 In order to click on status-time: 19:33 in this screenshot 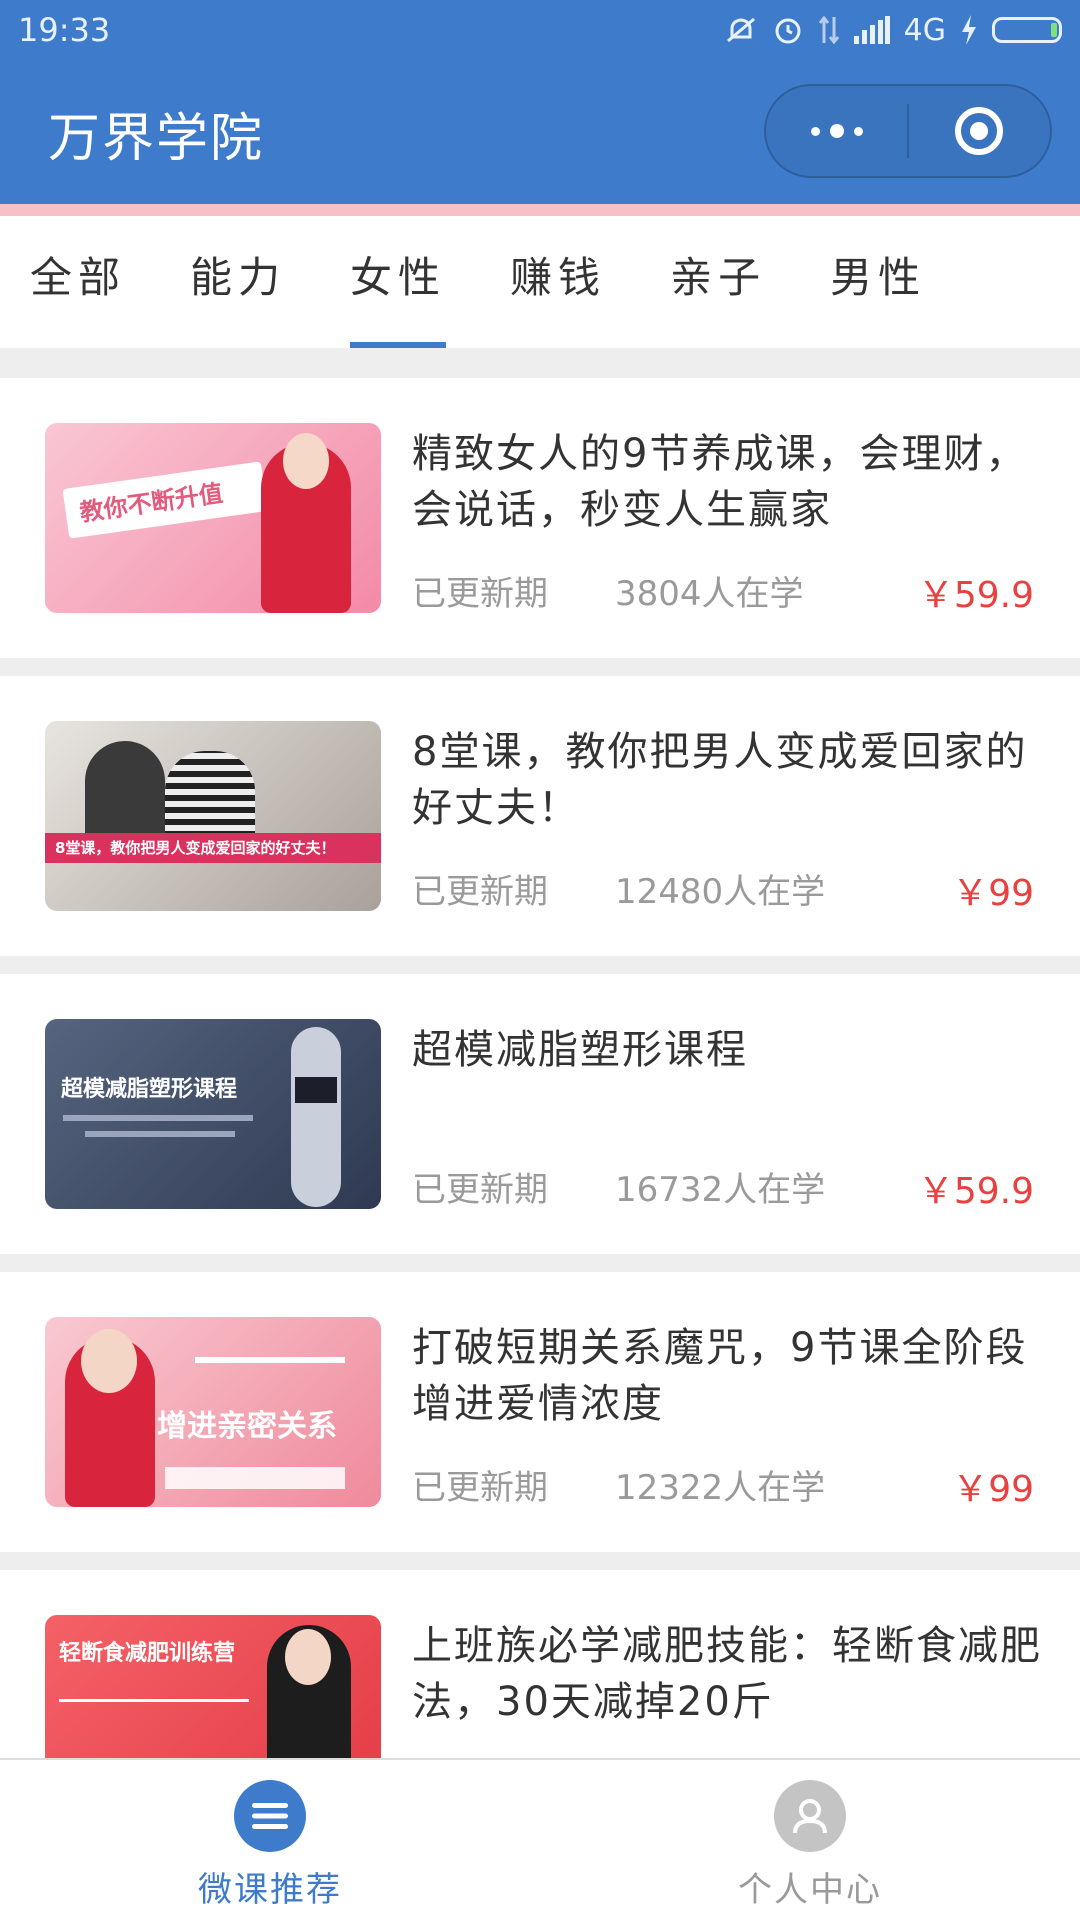, I will do `click(64, 30)`.